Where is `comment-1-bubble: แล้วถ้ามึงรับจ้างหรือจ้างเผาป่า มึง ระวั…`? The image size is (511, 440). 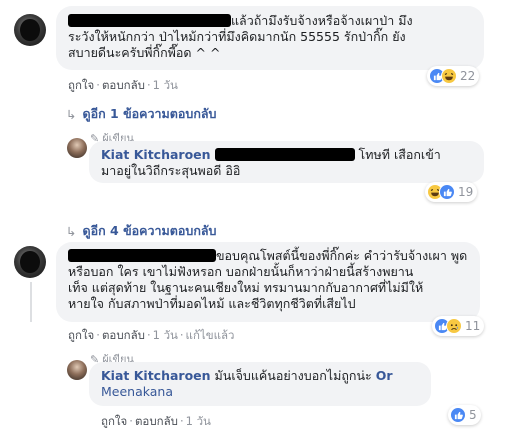
comment-1-bubble: แล้วถ้ามึงรับจ้างหรือจ้างเผาป่า มึง ระวั… is located at coordinates (270, 38).